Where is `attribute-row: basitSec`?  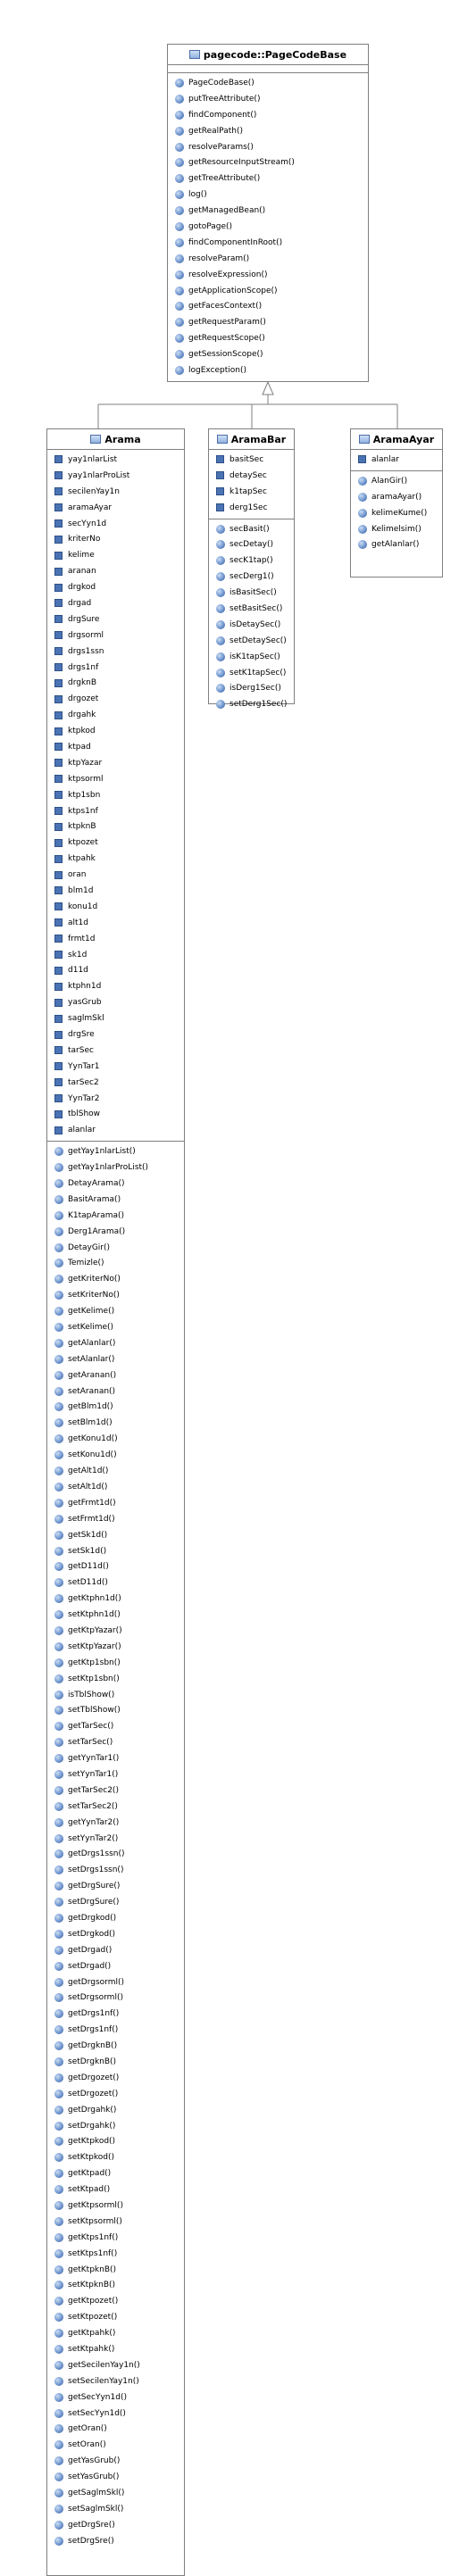 attribute-row: basitSec is located at coordinates (251, 460).